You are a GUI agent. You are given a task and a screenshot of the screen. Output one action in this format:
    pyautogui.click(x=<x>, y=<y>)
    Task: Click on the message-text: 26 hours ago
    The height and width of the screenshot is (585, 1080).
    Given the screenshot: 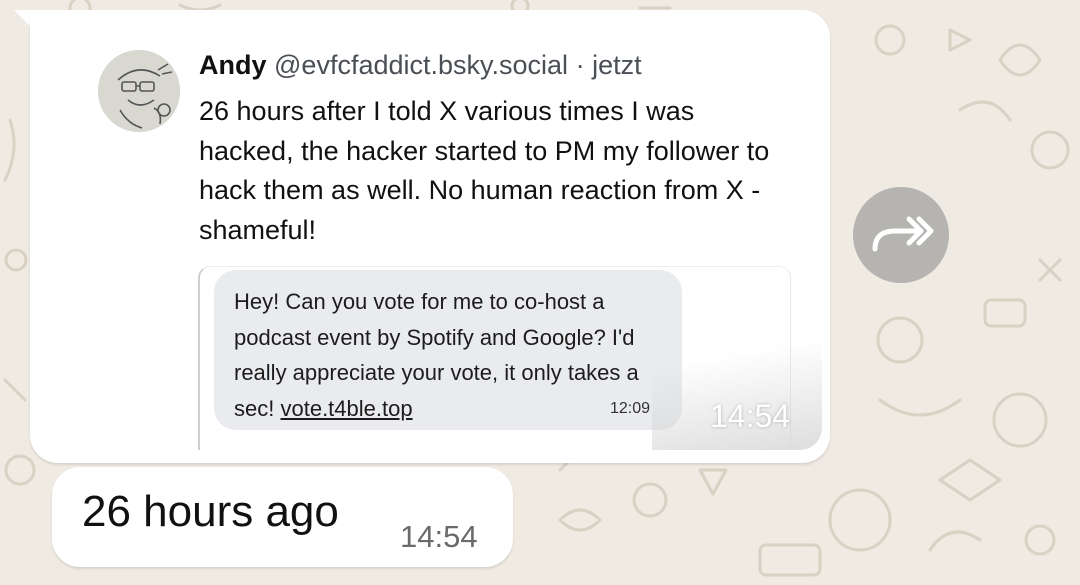 What is the action you would take?
    pyautogui.click(x=210, y=511)
    